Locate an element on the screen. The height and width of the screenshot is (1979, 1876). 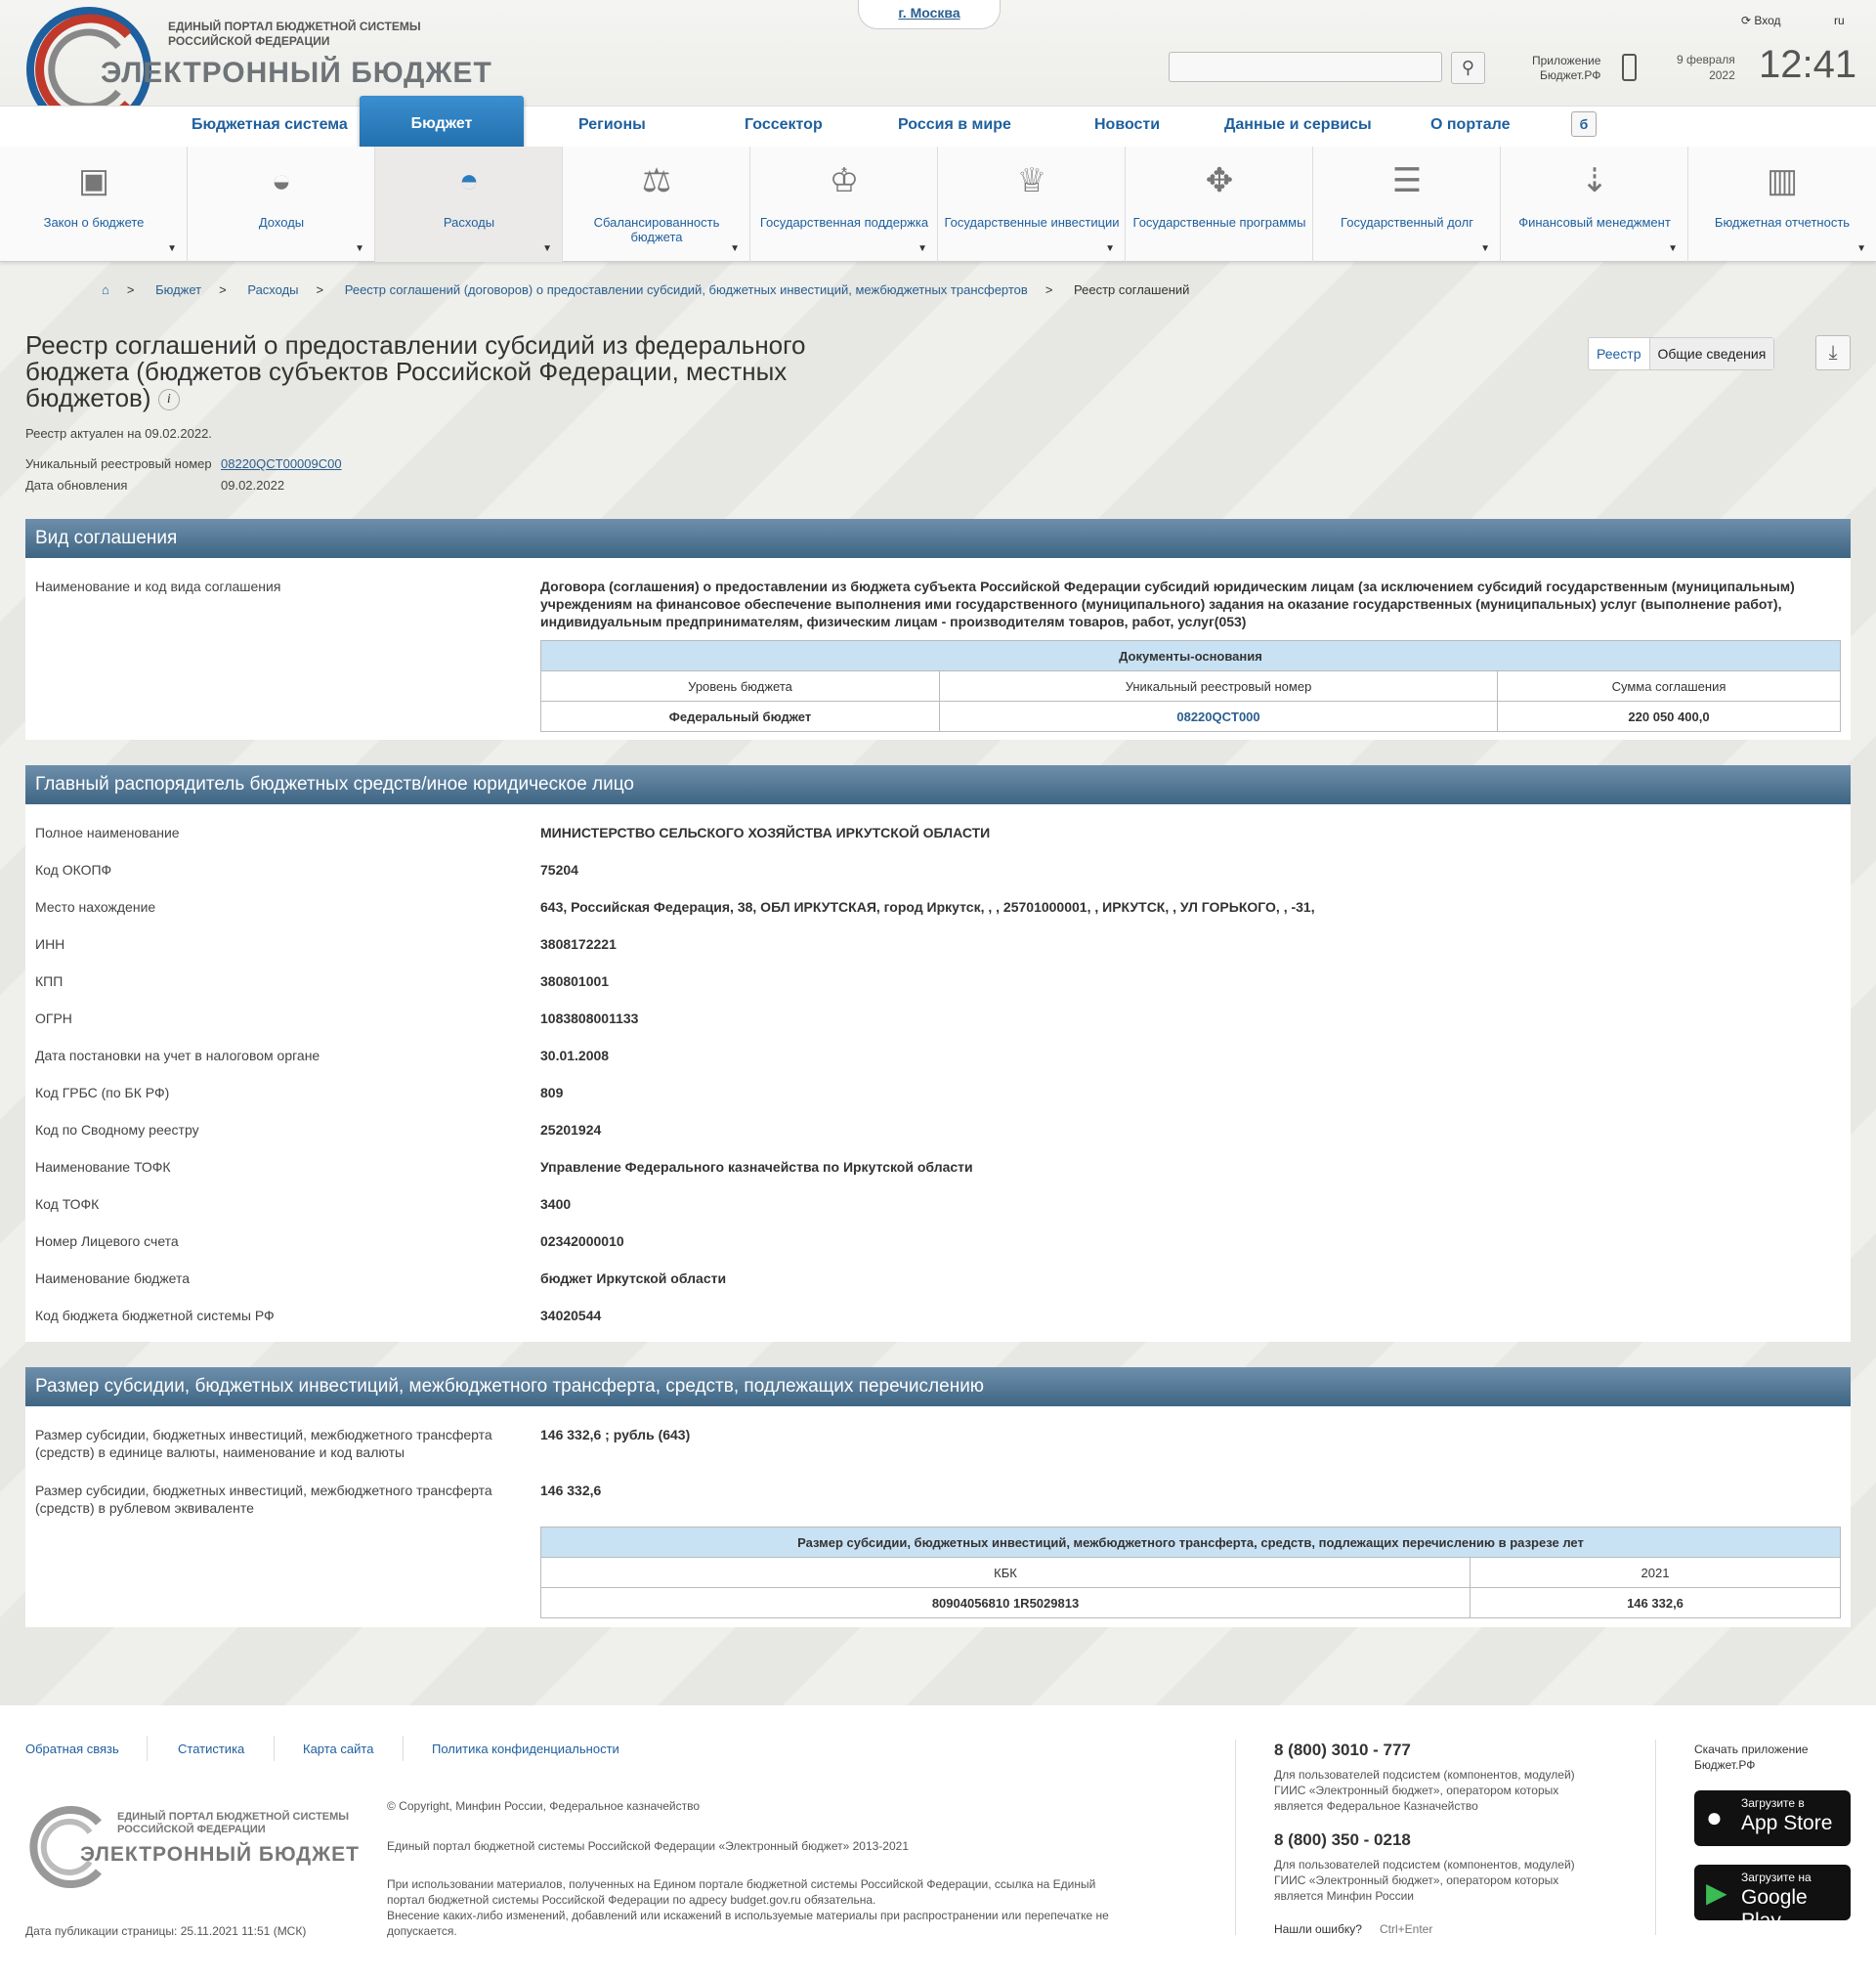
appstore-button: ● Загрузите в App Store is located at coordinates (1772, 1818).